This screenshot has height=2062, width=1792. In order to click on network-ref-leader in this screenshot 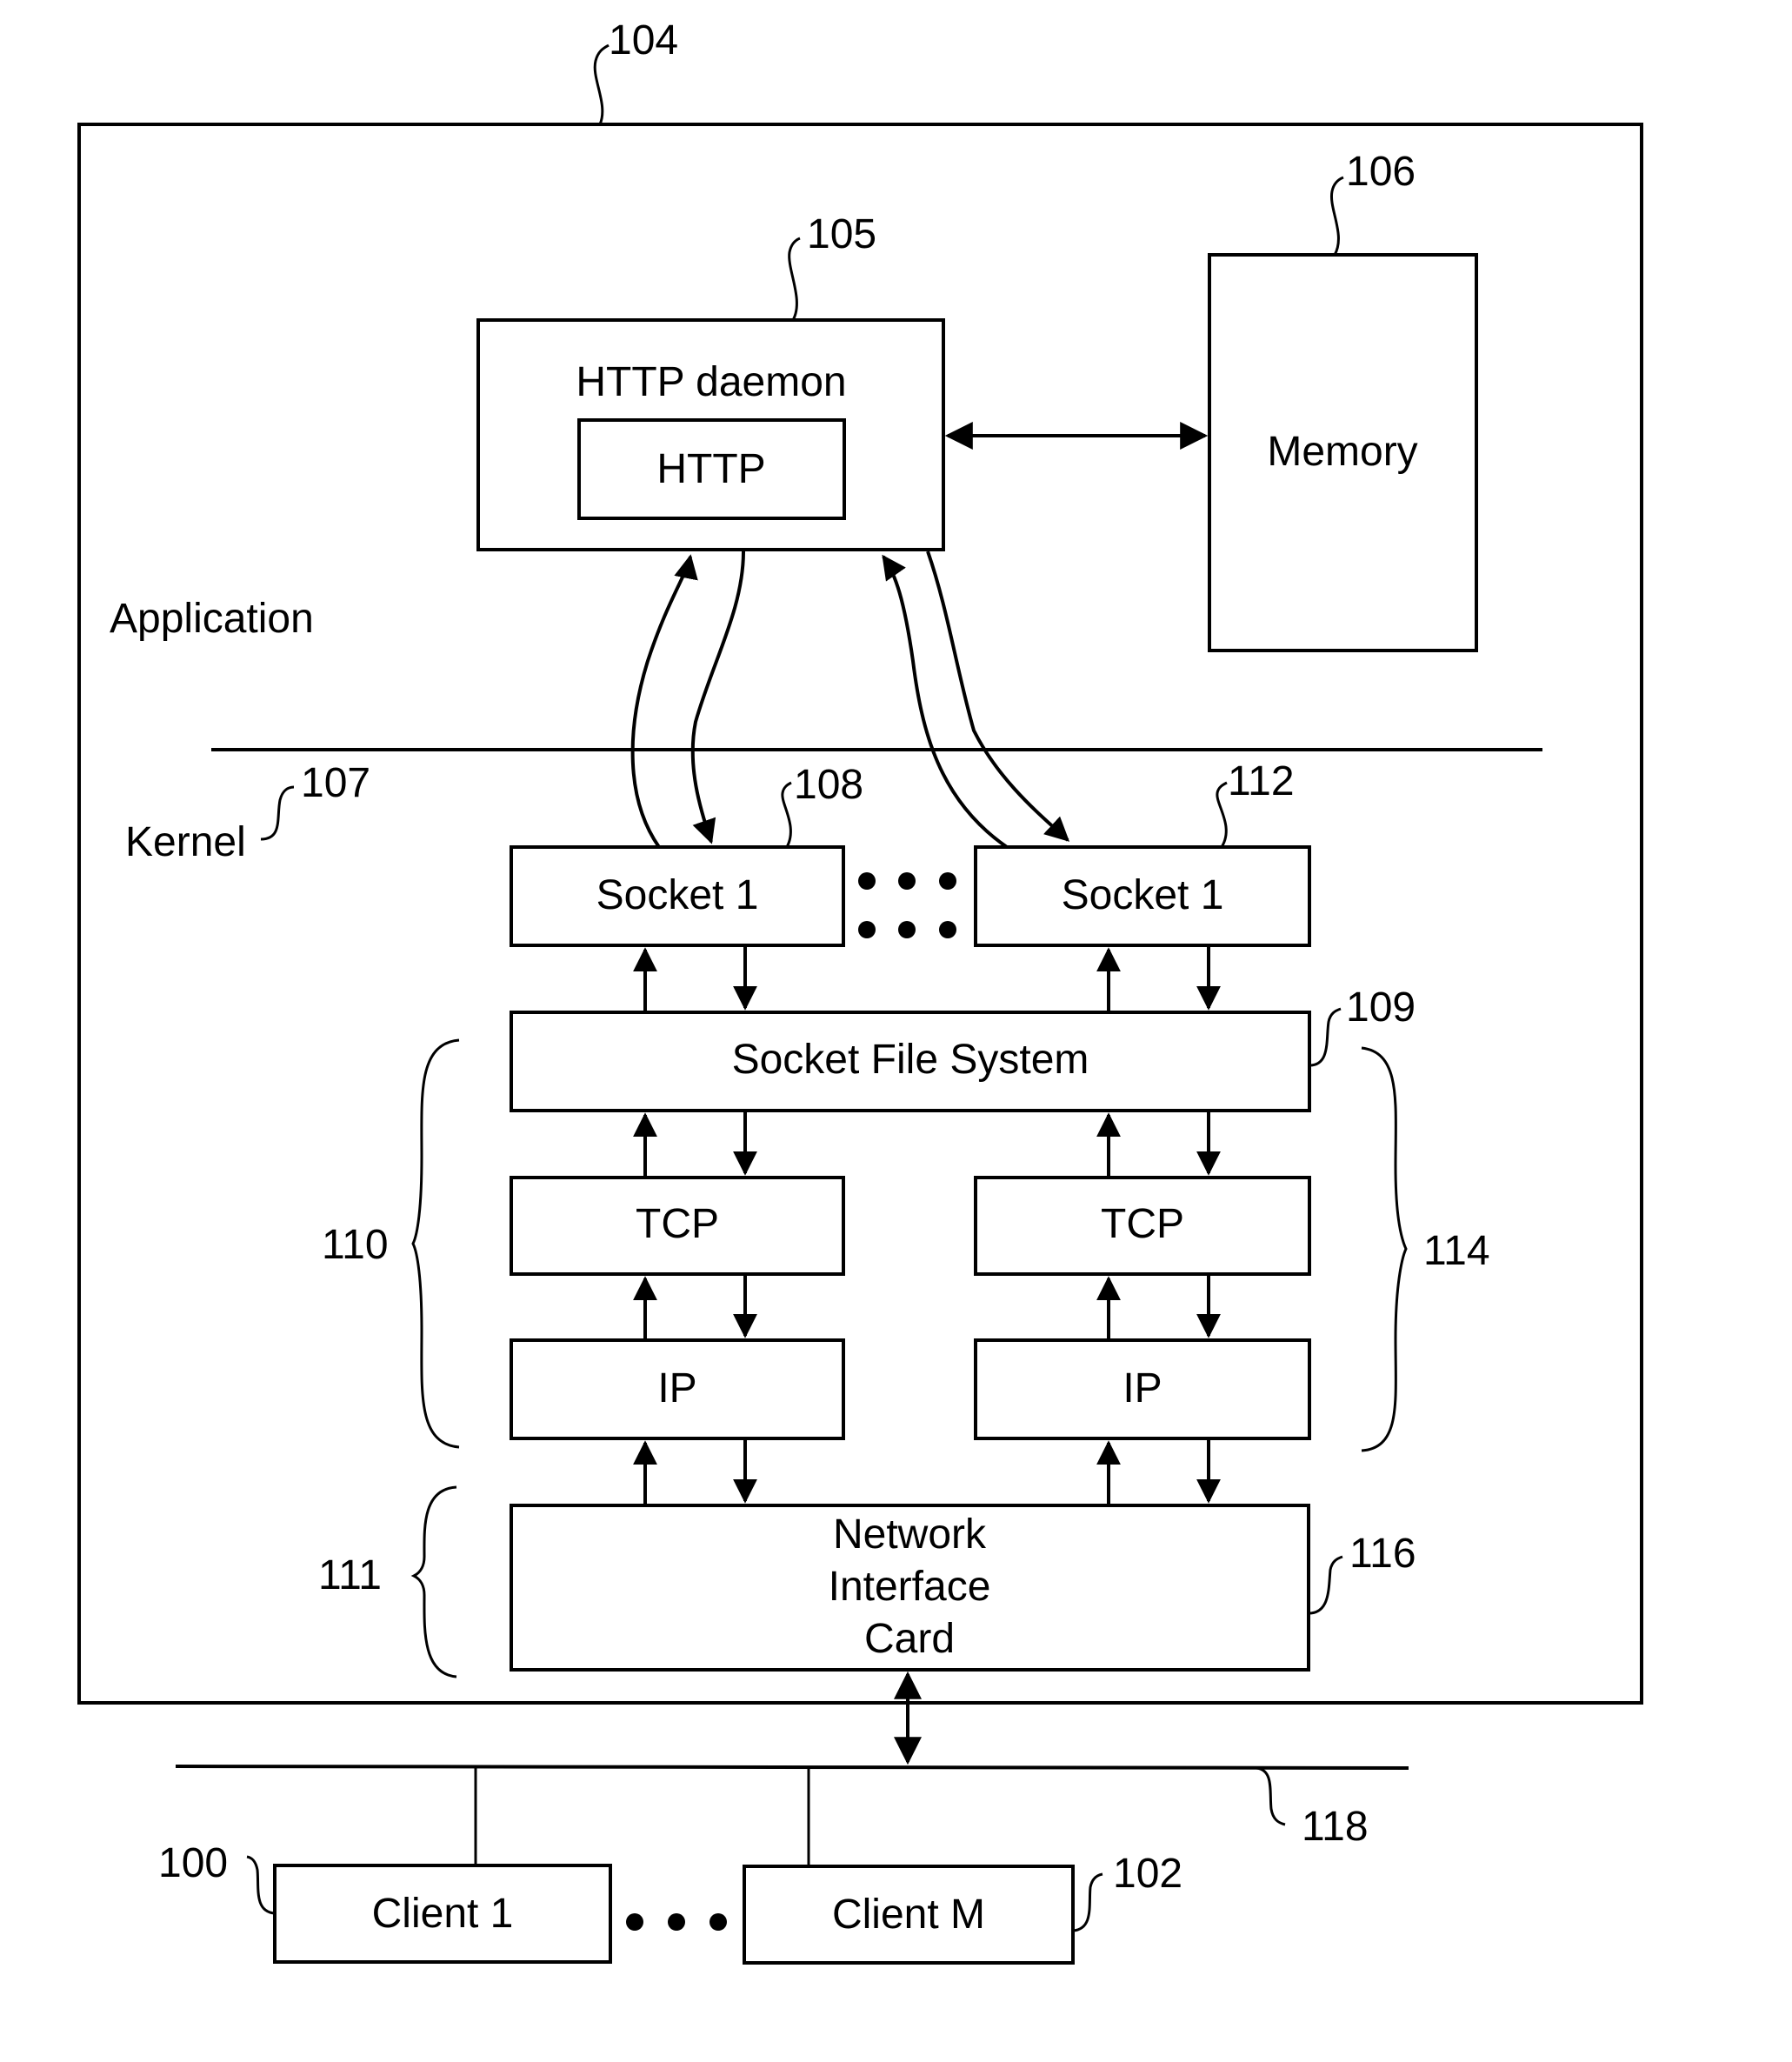, I will do `click(1271, 1796)`.